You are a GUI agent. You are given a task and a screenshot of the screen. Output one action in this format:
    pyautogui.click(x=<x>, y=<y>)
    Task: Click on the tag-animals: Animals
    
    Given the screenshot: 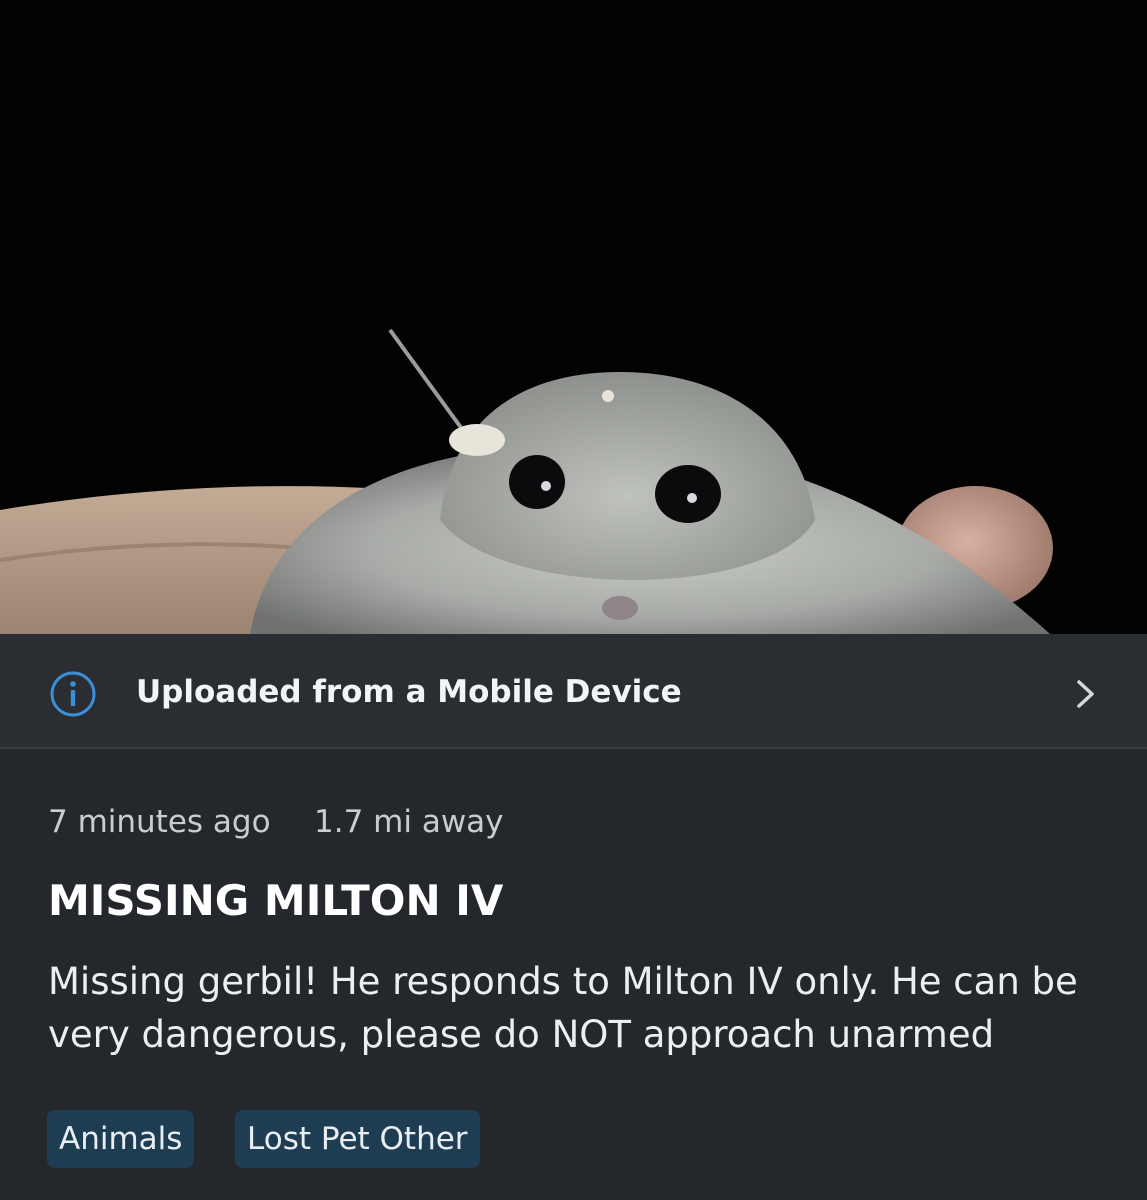 What is the action you would take?
    pyautogui.click(x=121, y=1139)
    